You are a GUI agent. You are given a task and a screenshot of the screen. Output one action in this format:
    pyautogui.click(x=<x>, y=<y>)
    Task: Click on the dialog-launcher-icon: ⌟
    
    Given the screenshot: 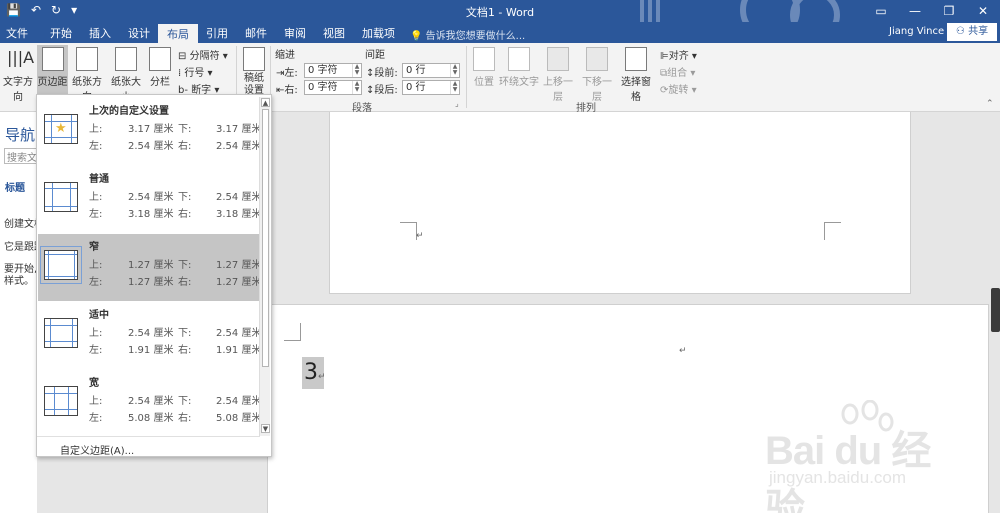 What is the action you would take?
    pyautogui.click(x=457, y=103)
    